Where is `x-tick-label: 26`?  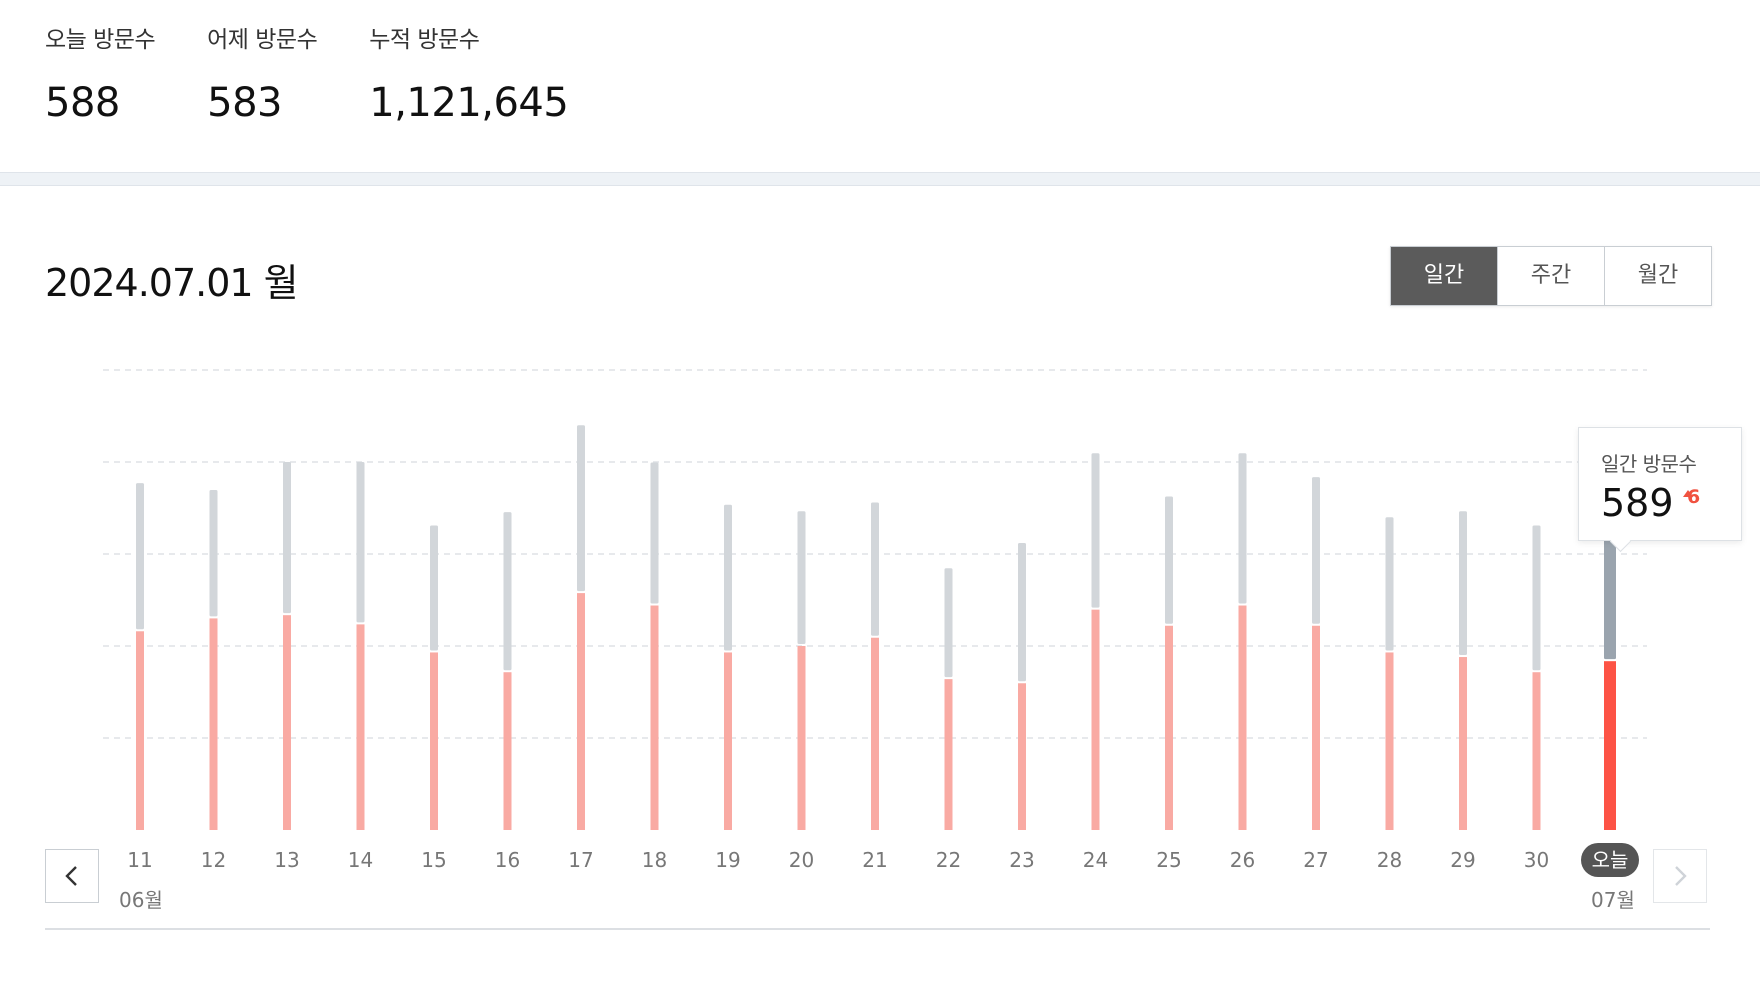
x-tick-label: 26 is located at coordinates (1242, 860).